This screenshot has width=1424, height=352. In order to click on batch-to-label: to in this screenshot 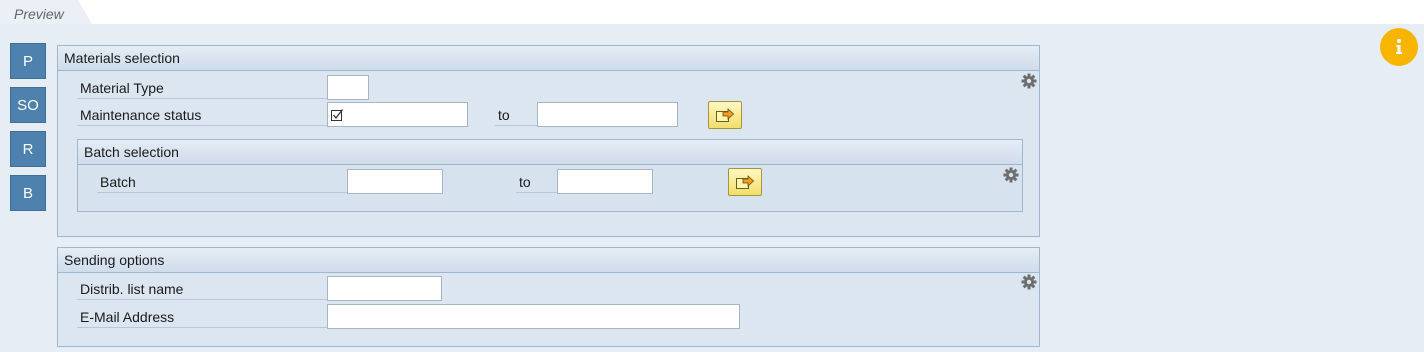, I will do `click(536, 182)`.